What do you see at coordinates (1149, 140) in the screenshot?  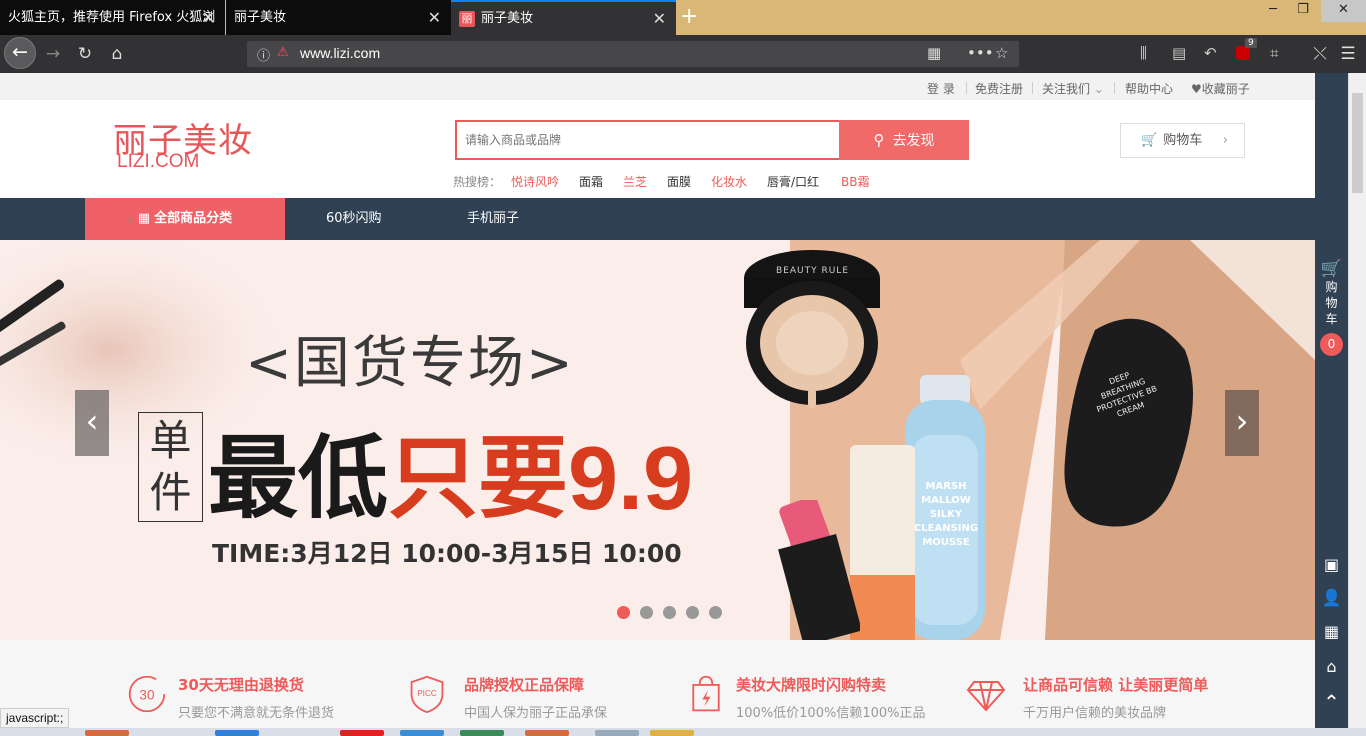 I see `cart-icon: 🛒` at bounding box center [1149, 140].